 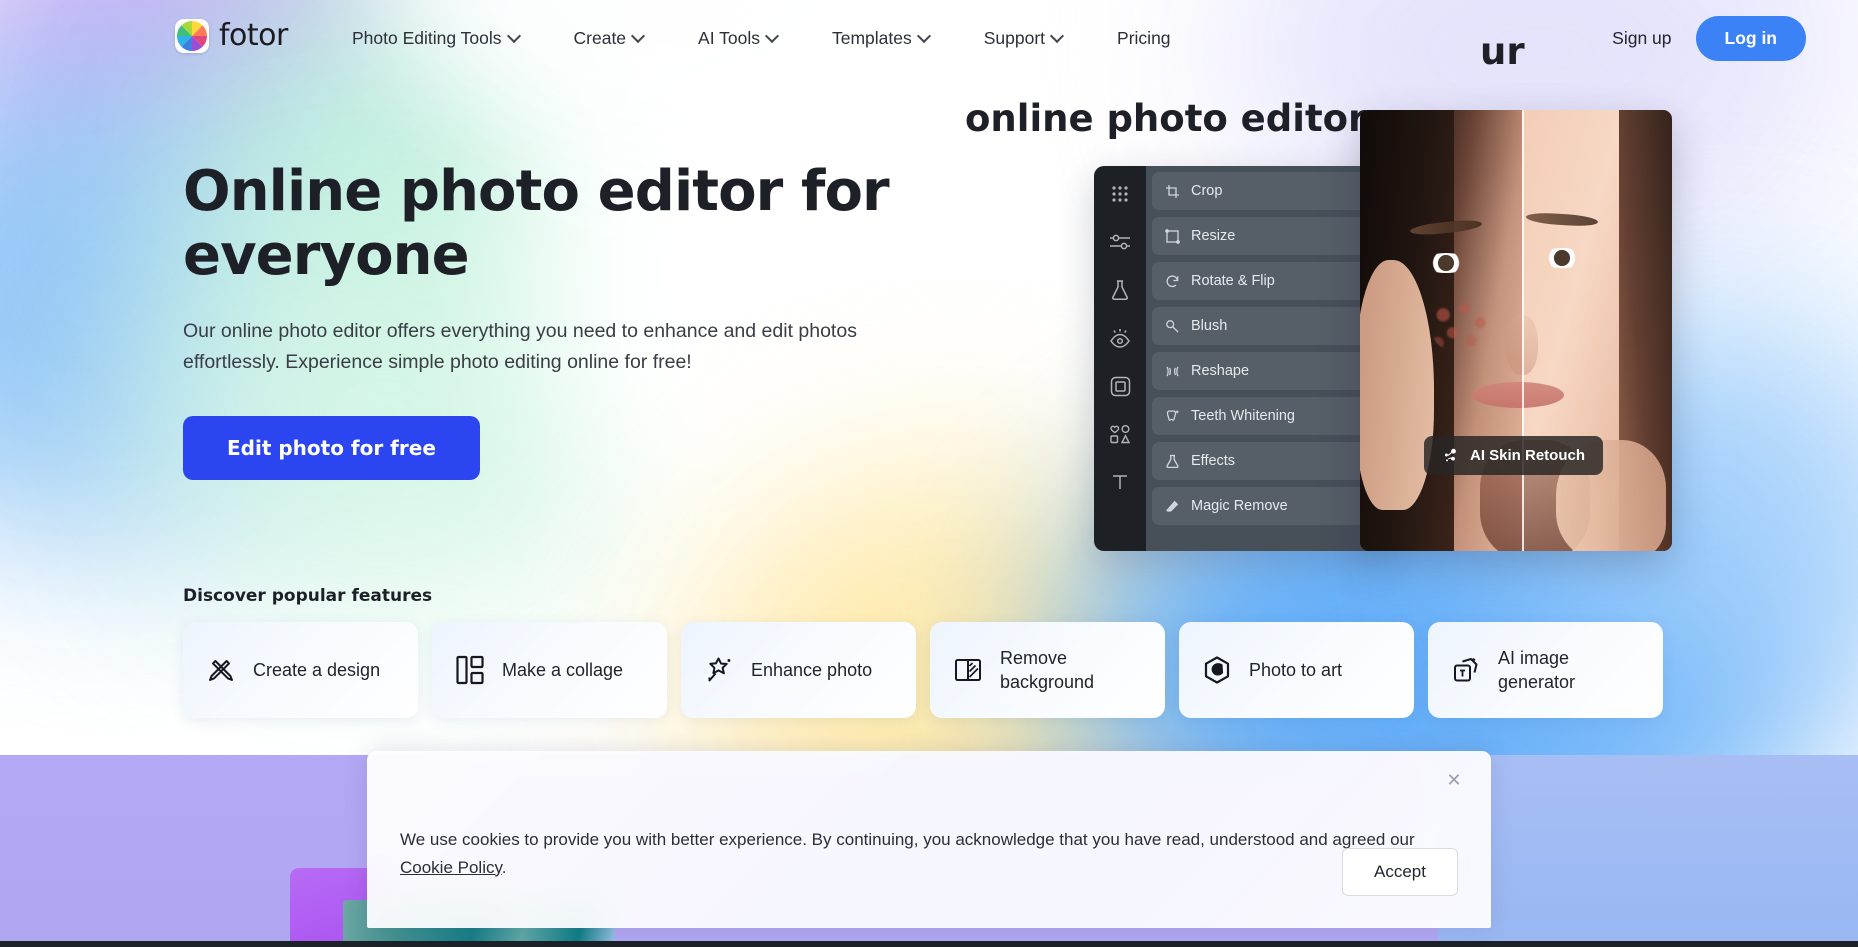 I want to click on before-after-divider, so click(x=1523, y=330).